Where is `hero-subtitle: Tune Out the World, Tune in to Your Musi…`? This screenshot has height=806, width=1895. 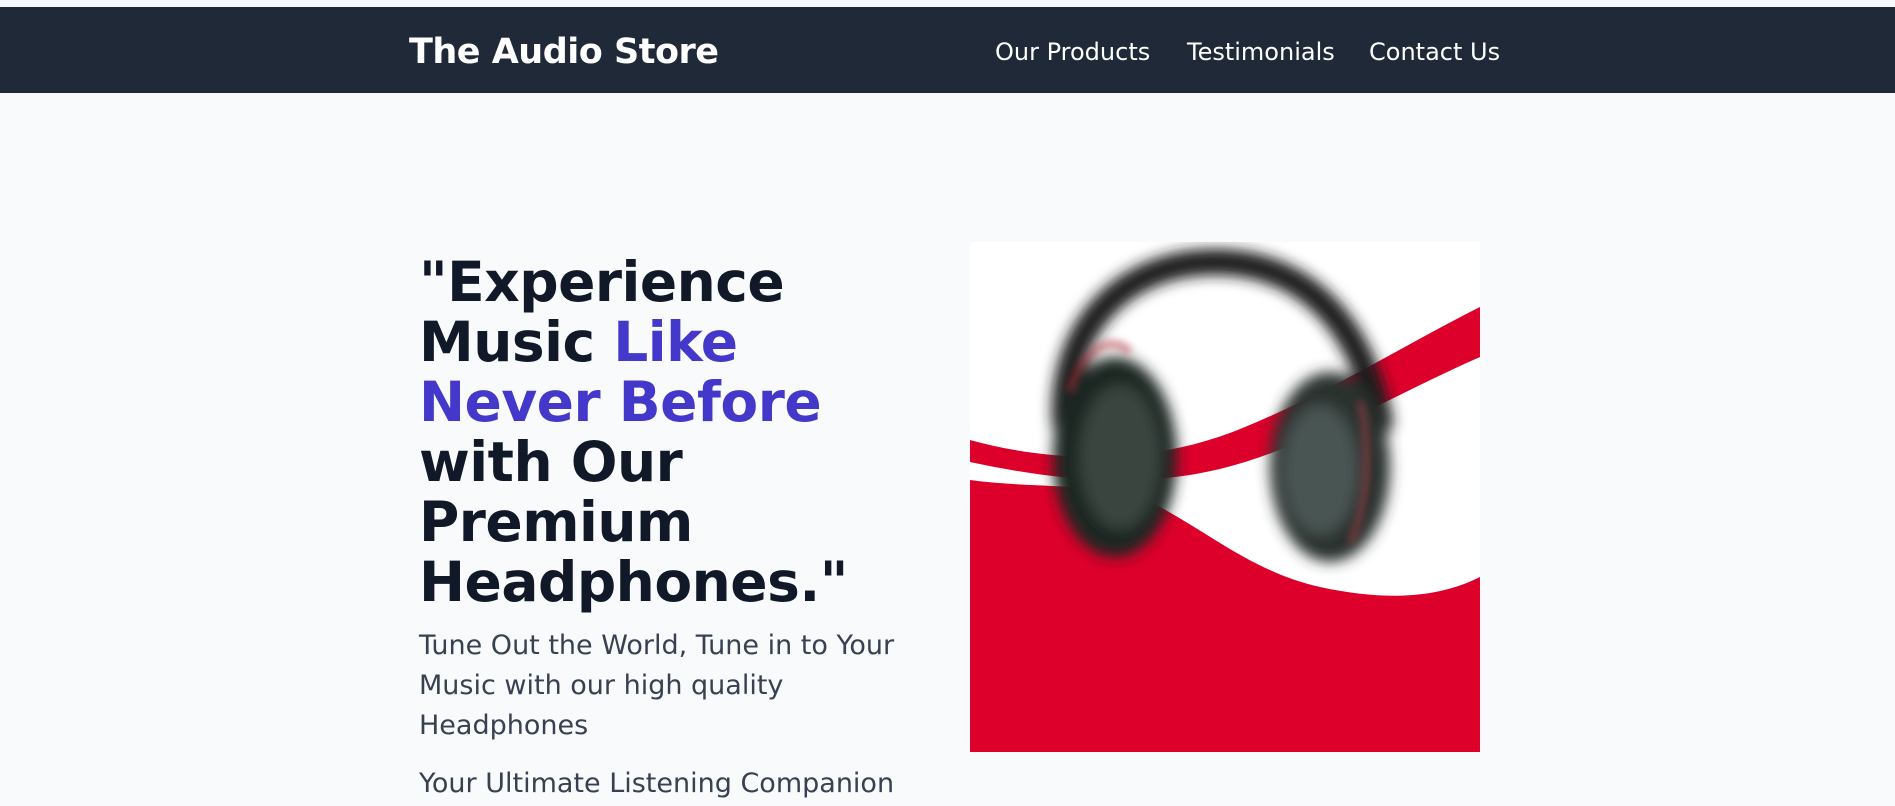 hero-subtitle: Tune Out the World, Tune in to Your Musi… is located at coordinates (657, 685).